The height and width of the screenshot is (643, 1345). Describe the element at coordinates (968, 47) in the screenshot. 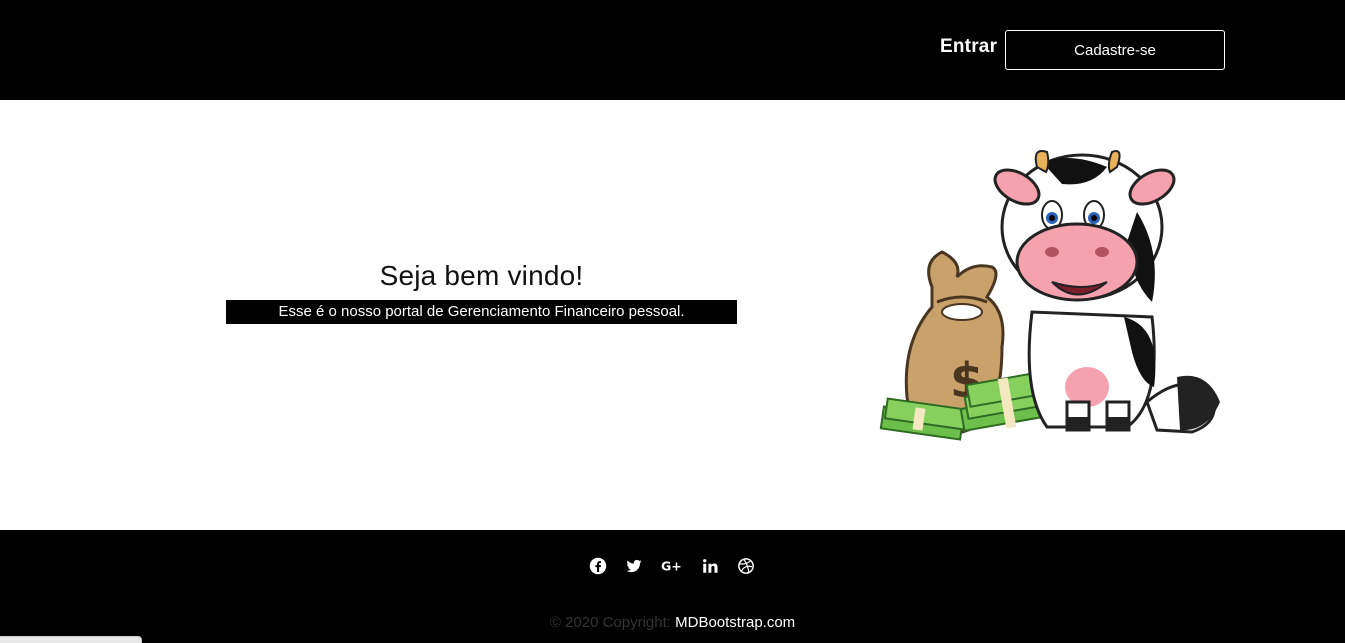

I see `login-link: Entrar` at that location.